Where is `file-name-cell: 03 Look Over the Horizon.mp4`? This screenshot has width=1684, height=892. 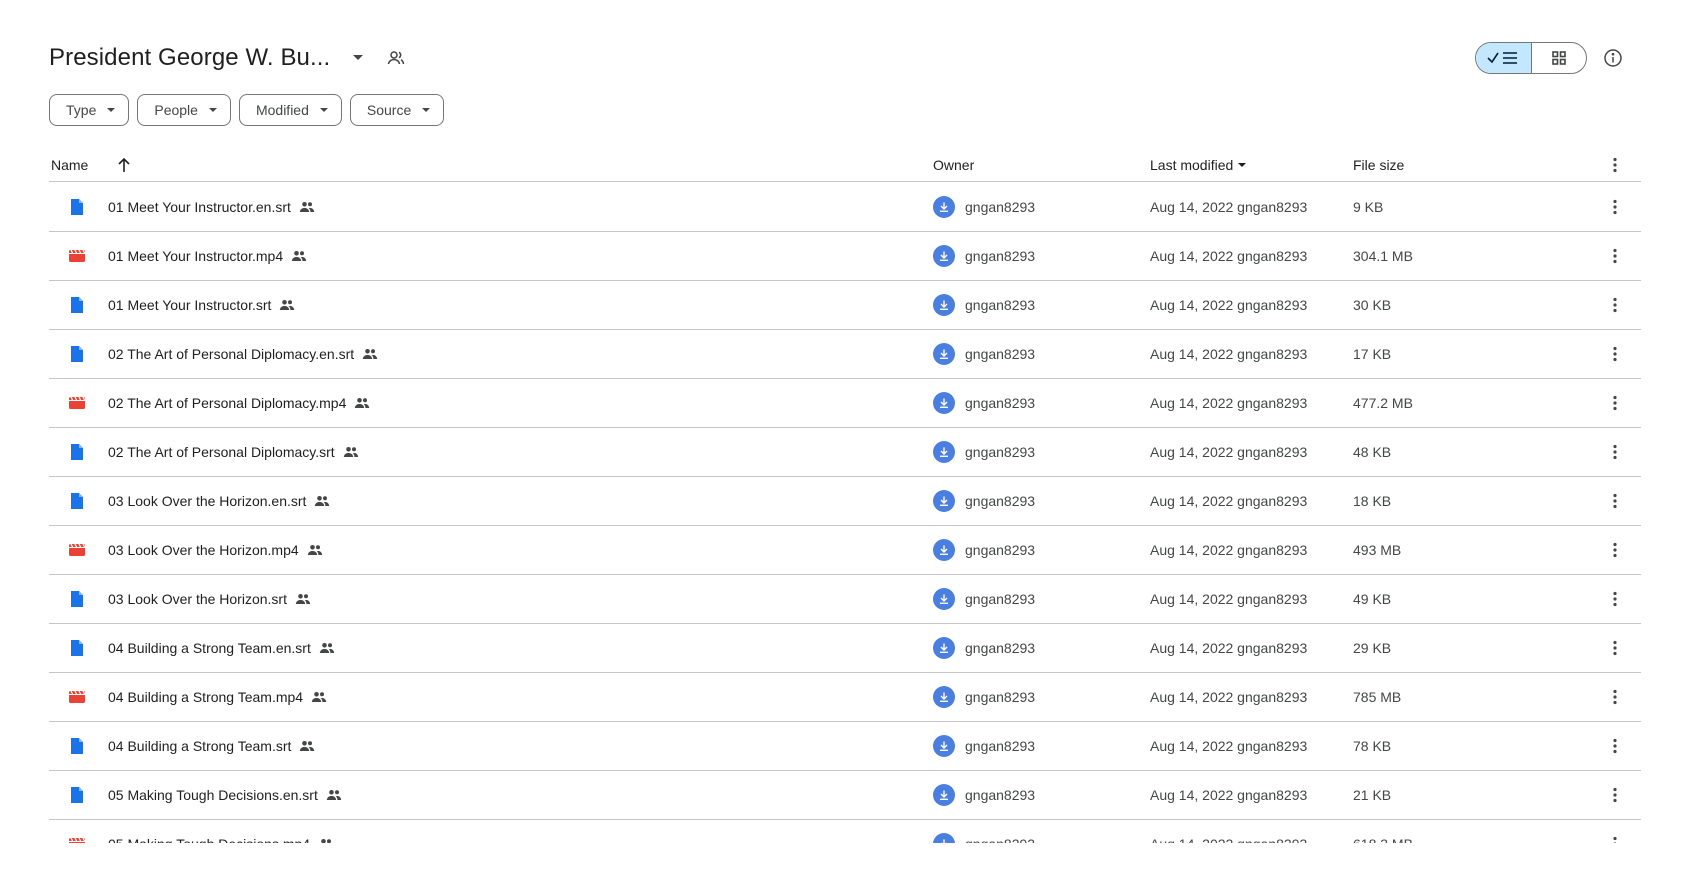
file-name-cell: 03 Look Over the Horizon.mp4 is located at coordinates (215, 550).